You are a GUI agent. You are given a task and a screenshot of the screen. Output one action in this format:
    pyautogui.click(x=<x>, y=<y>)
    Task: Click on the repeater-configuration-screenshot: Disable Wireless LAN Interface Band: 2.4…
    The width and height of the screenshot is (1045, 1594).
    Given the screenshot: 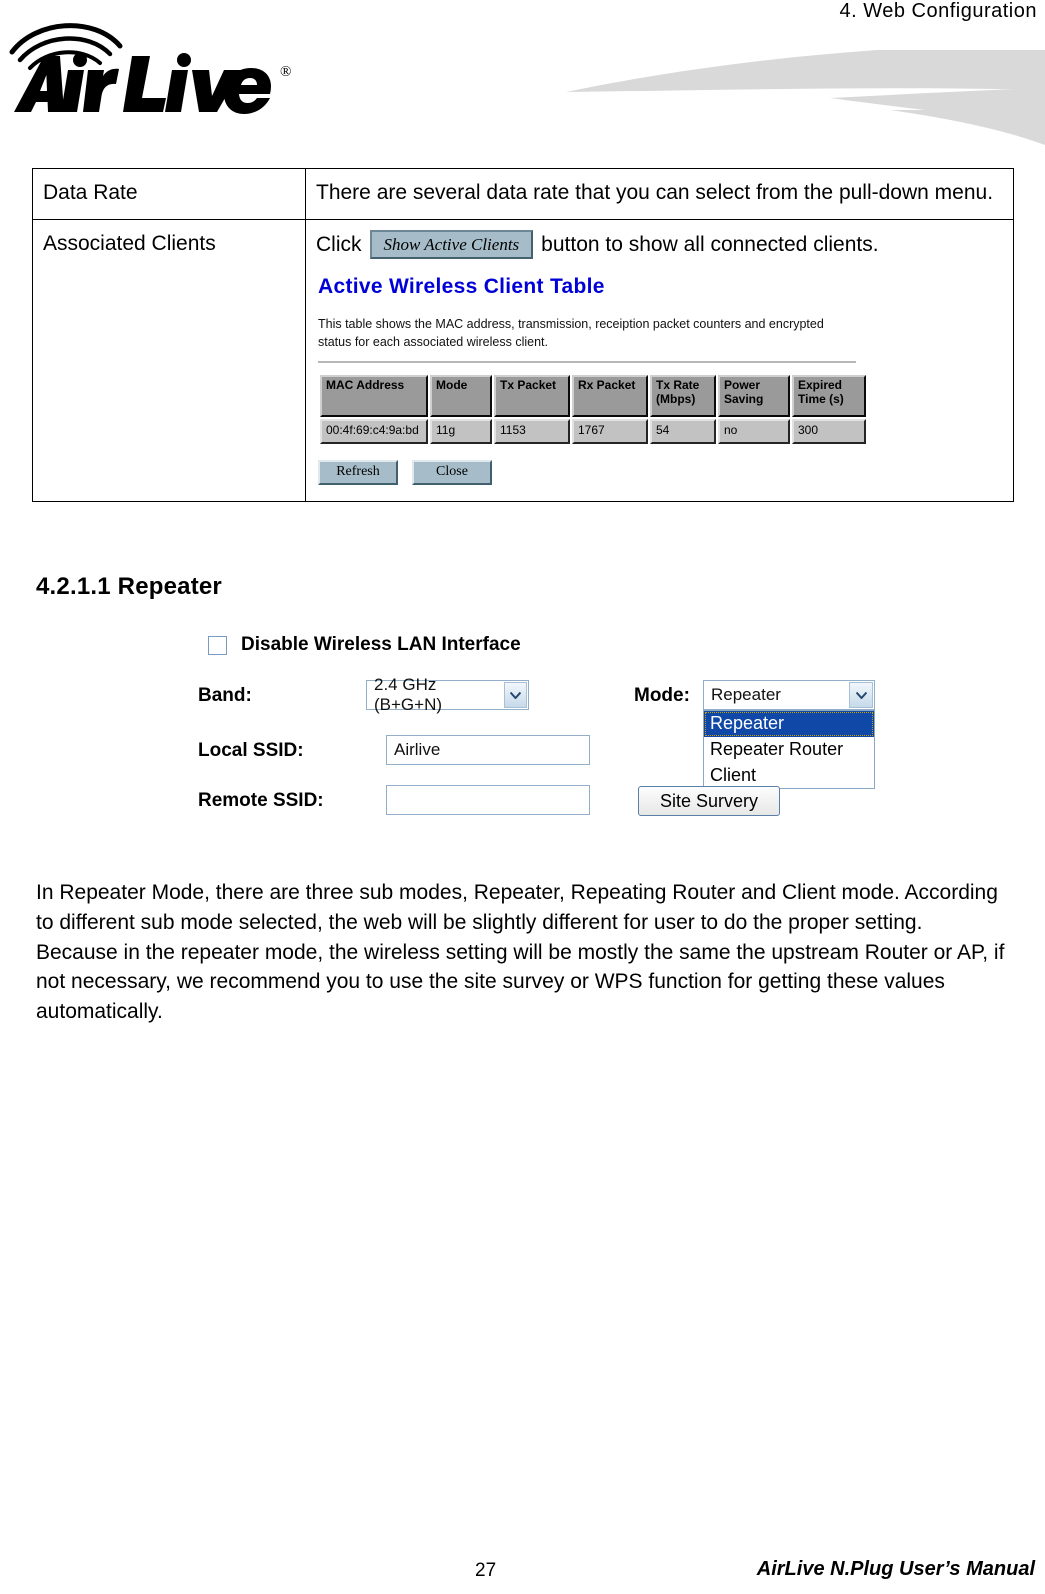 What is the action you would take?
    pyautogui.click(x=528, y=722)
    